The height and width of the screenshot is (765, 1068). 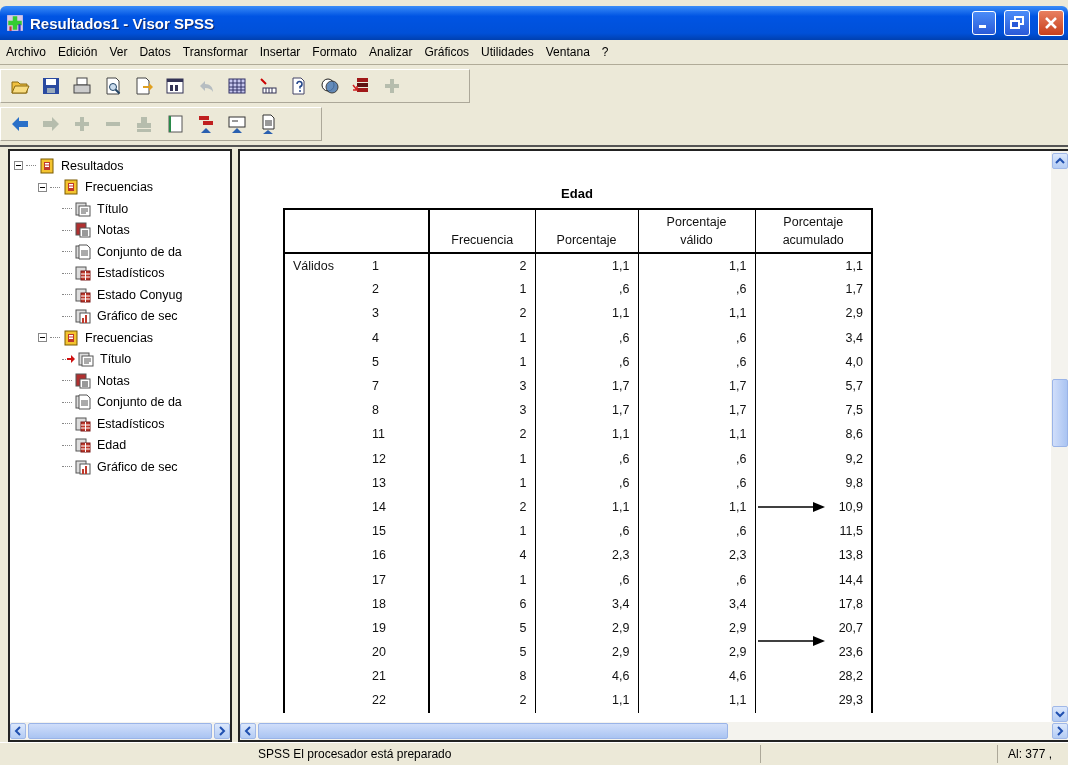 What do you see at coordinates (1059, 161) in the screenshot?
I see `scroll-up-button` at bounding box center [1059, 161].